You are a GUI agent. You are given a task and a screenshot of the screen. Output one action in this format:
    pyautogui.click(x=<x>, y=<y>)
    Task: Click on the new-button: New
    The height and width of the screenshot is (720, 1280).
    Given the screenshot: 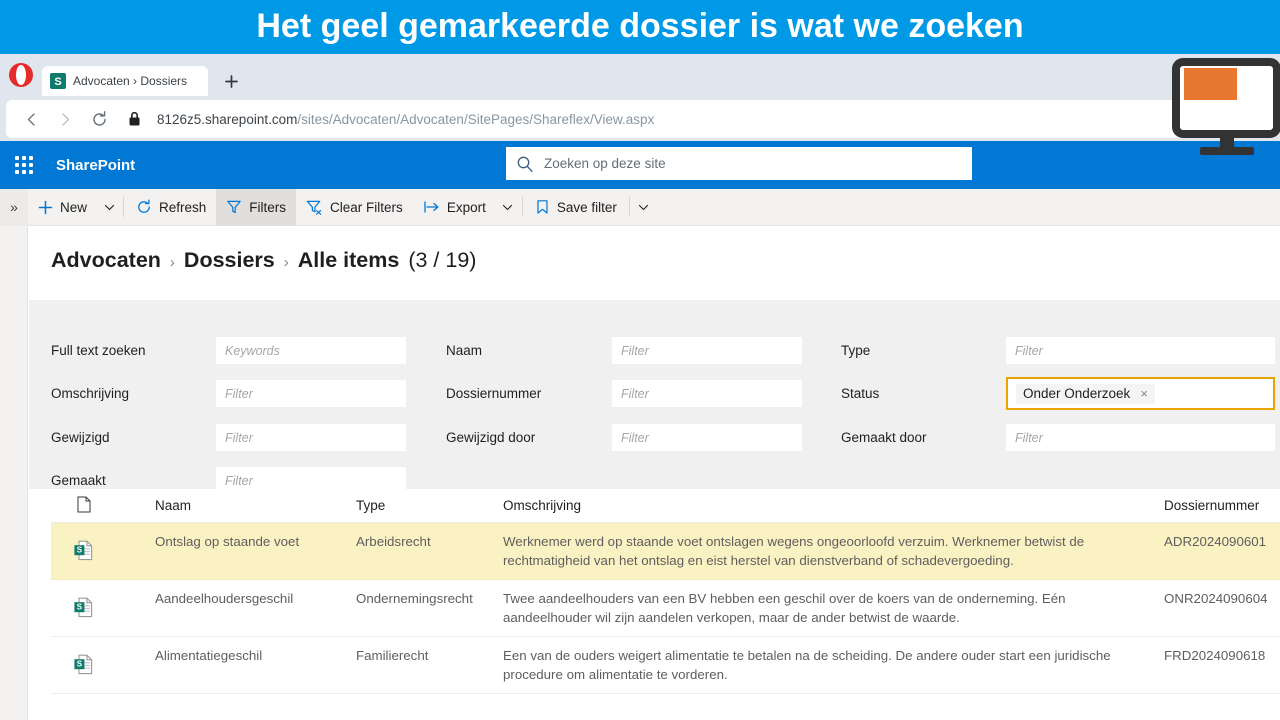 What is the action you would take?
    pyautogui.click(x=62, y=207)
    